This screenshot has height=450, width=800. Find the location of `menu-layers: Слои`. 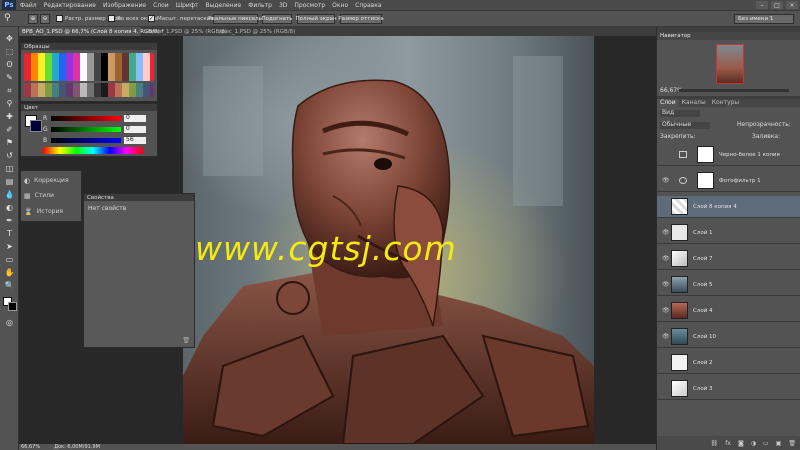

menu-layers: Слои is located at coordinates (161, 5).